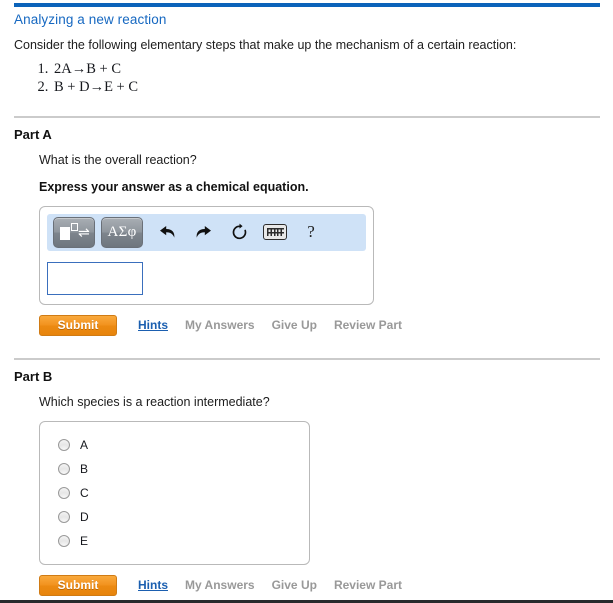 This screenshot has height=603, width=613. Describe the element at coordinates (118, 159) in the screenshot. I see `part-a-question: What is the overall reaction?` at that location.